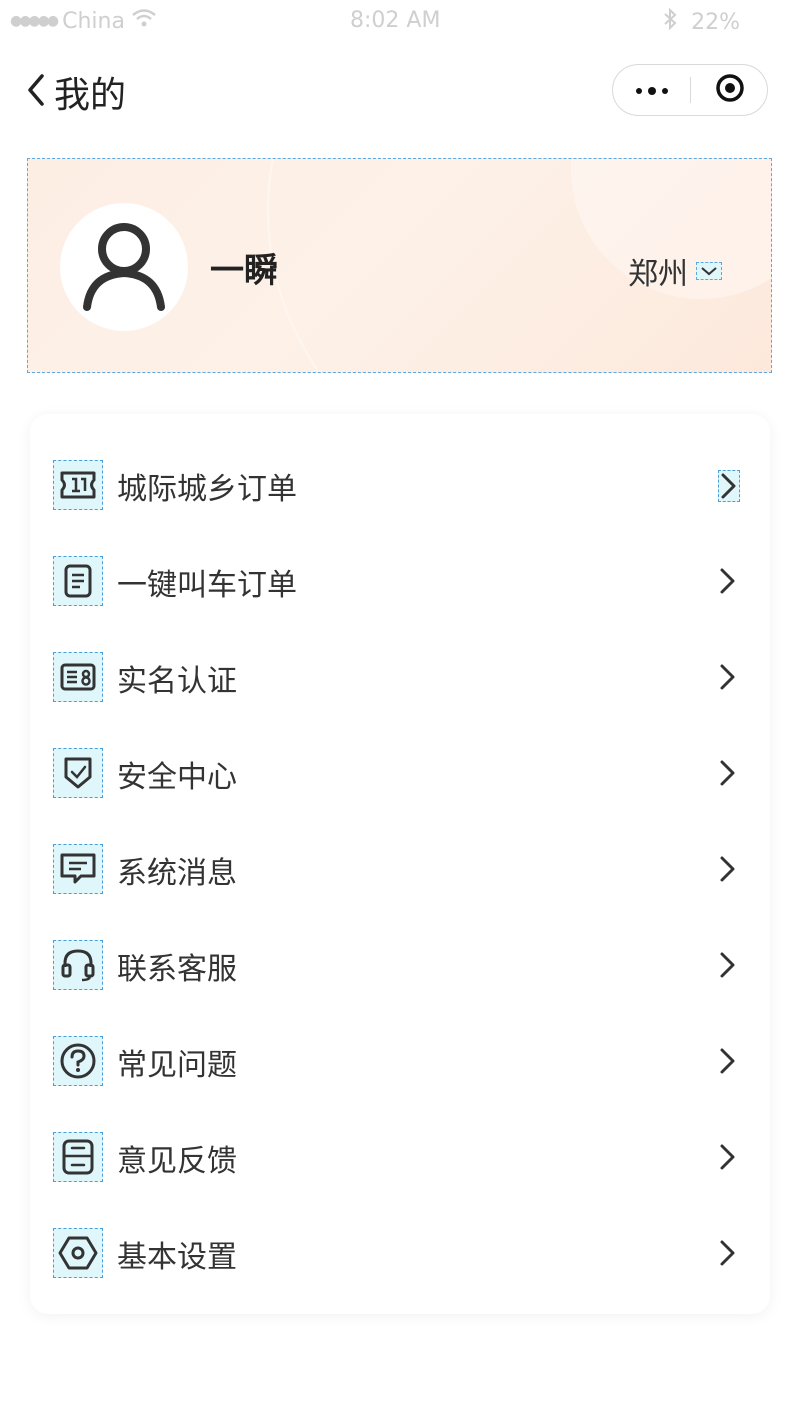 Image resolution: width=800 pixels, height=1423 pixels. Describe the element at coordinates (670, 21) in the screenshot. I see `bluetooth-icon` at that location.